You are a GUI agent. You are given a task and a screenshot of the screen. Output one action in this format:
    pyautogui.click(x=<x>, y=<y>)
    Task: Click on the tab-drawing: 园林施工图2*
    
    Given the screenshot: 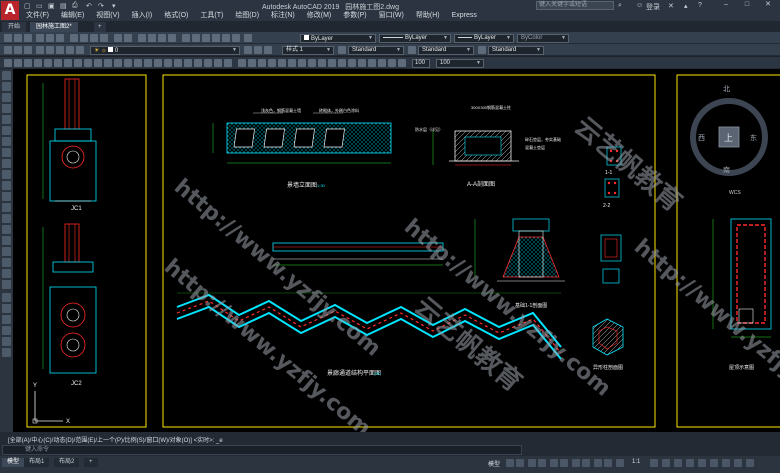 What is the action you would take?
    pyautogui.click(x=54, y=27)
    